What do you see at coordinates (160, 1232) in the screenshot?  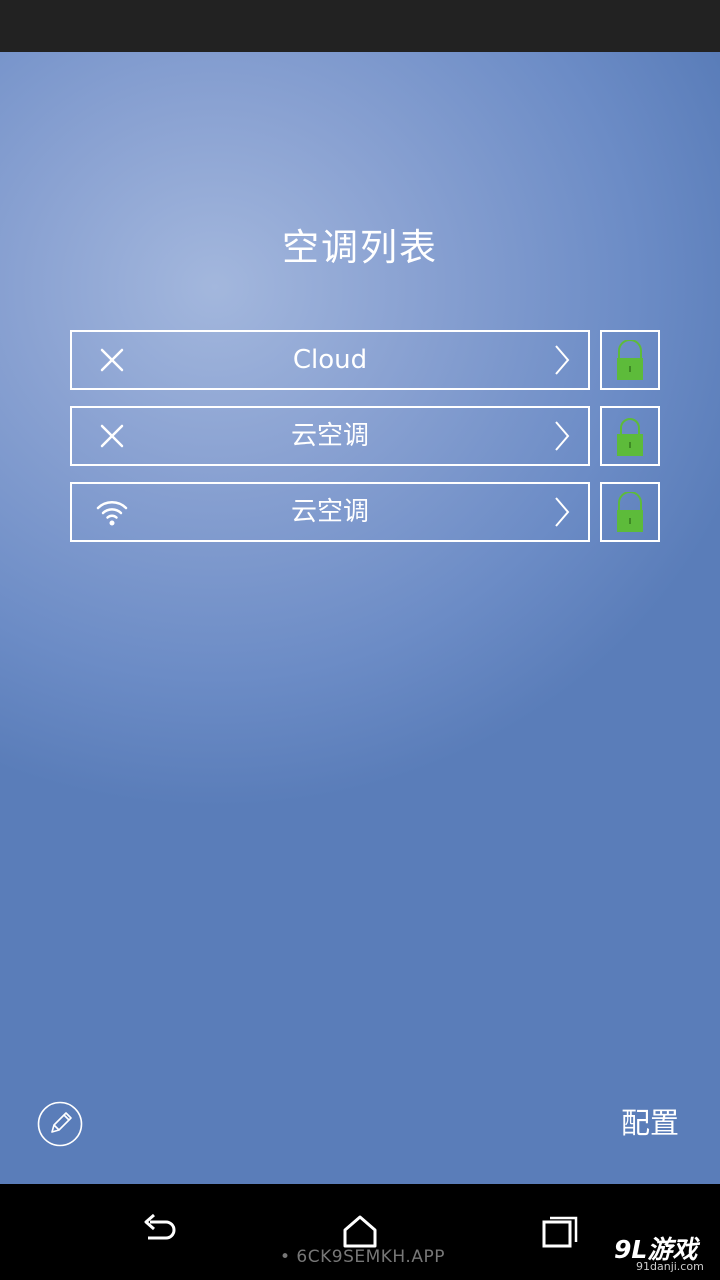 I see `back-icon` at bounding box center [160, 1232].